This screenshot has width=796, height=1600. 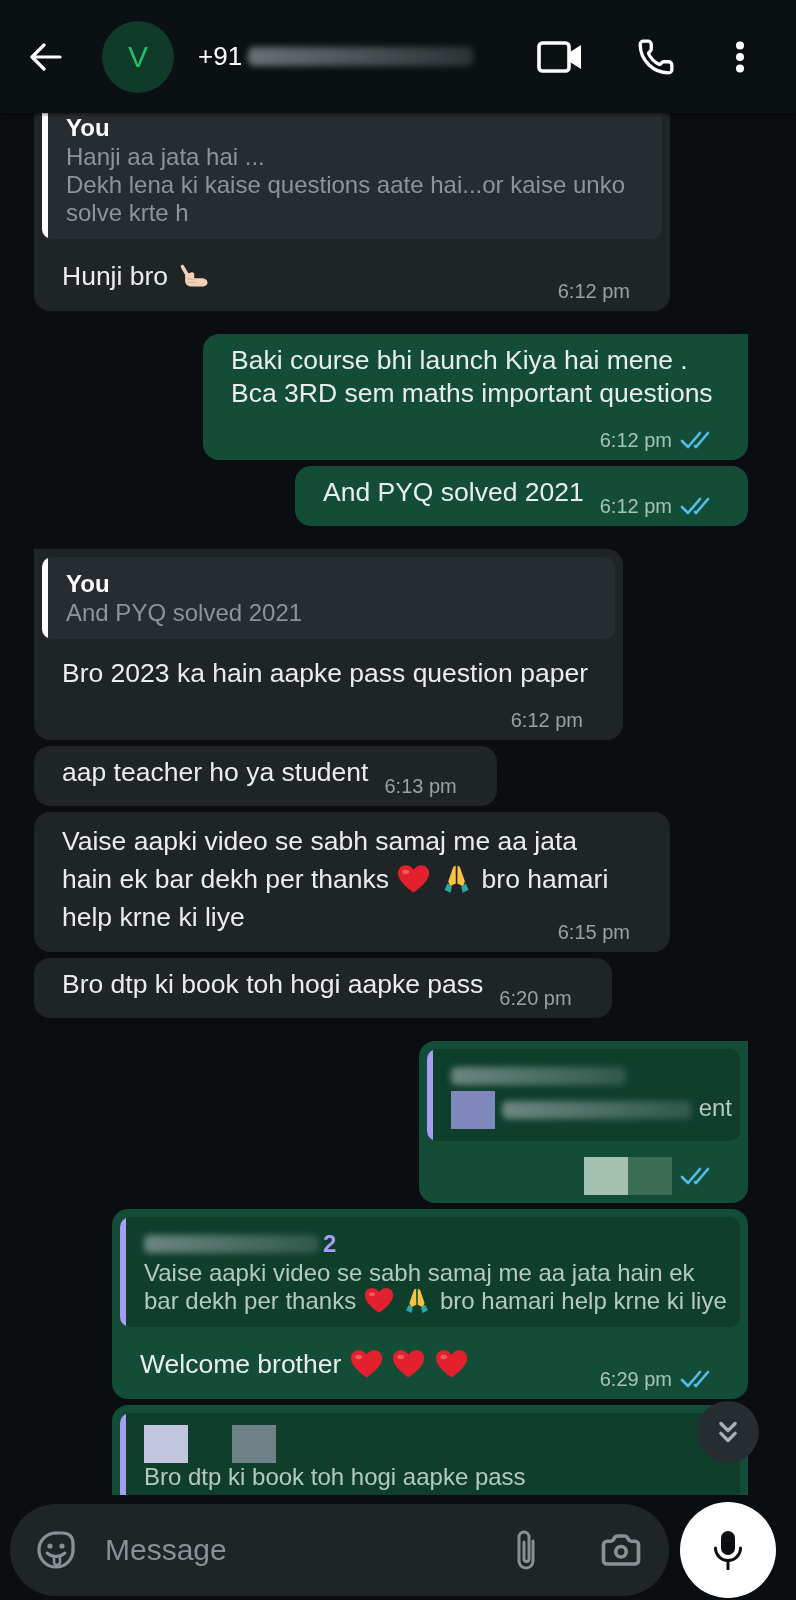 I want to click on quote-sender: 2, so click(x=330, y=1244).